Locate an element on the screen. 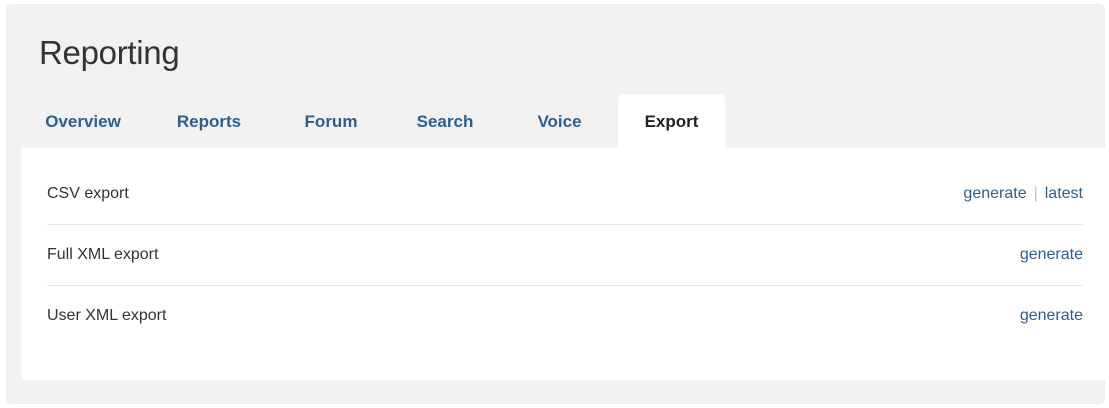 This screenshot has width=1109, height=408. export-row-user-xml: User XML export generate is located at coordinates (565, 316).